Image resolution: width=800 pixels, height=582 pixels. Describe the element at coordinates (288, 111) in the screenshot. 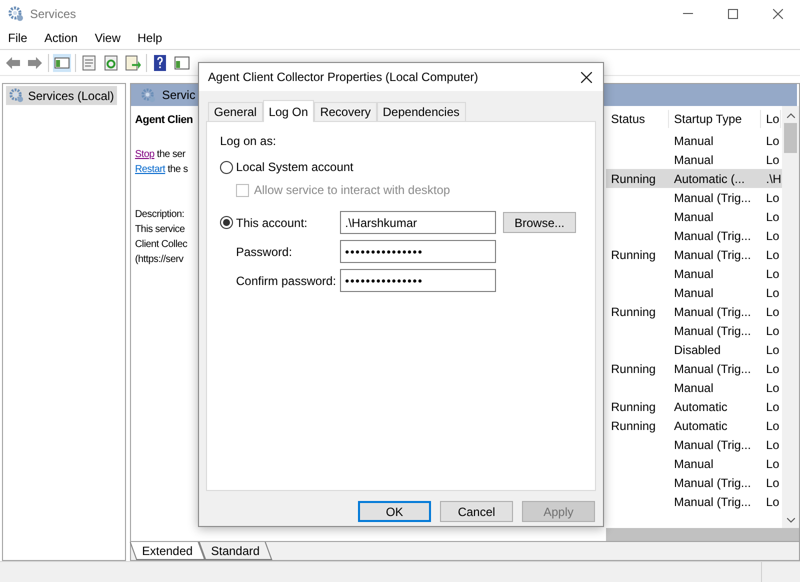

I see `dialog-tab: Log On` at that location.